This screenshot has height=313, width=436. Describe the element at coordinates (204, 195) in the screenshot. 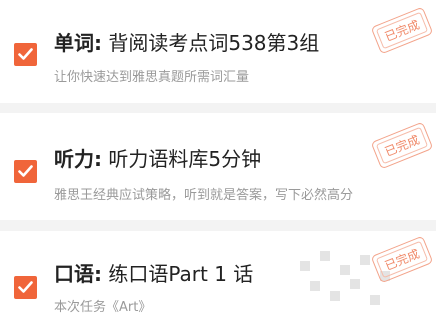

I see `task-description: 雅思王经典应试策略，听到就是答案，写下必然高分` at that location.